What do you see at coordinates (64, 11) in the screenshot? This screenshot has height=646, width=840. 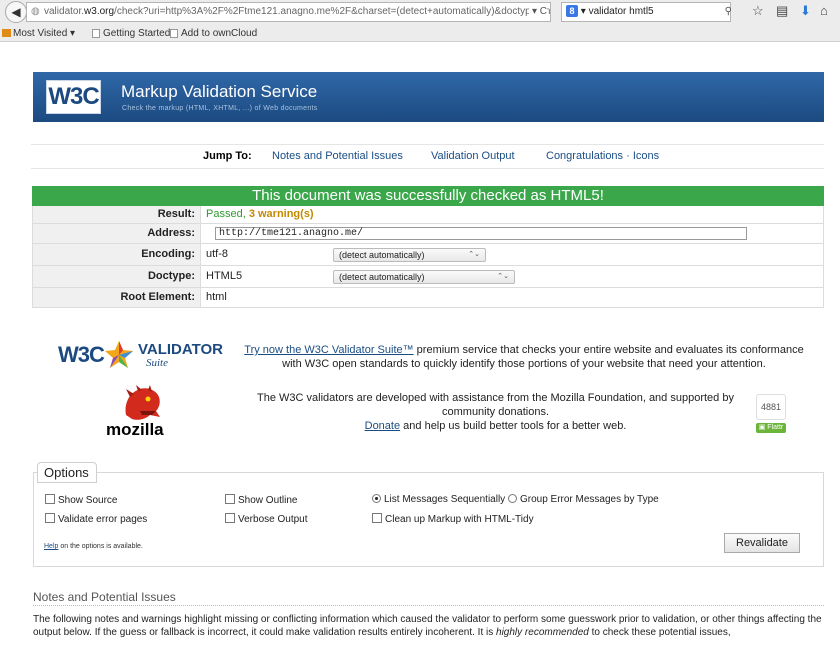 I see `url-prefix: validator.` at bounding box center [64, 11].